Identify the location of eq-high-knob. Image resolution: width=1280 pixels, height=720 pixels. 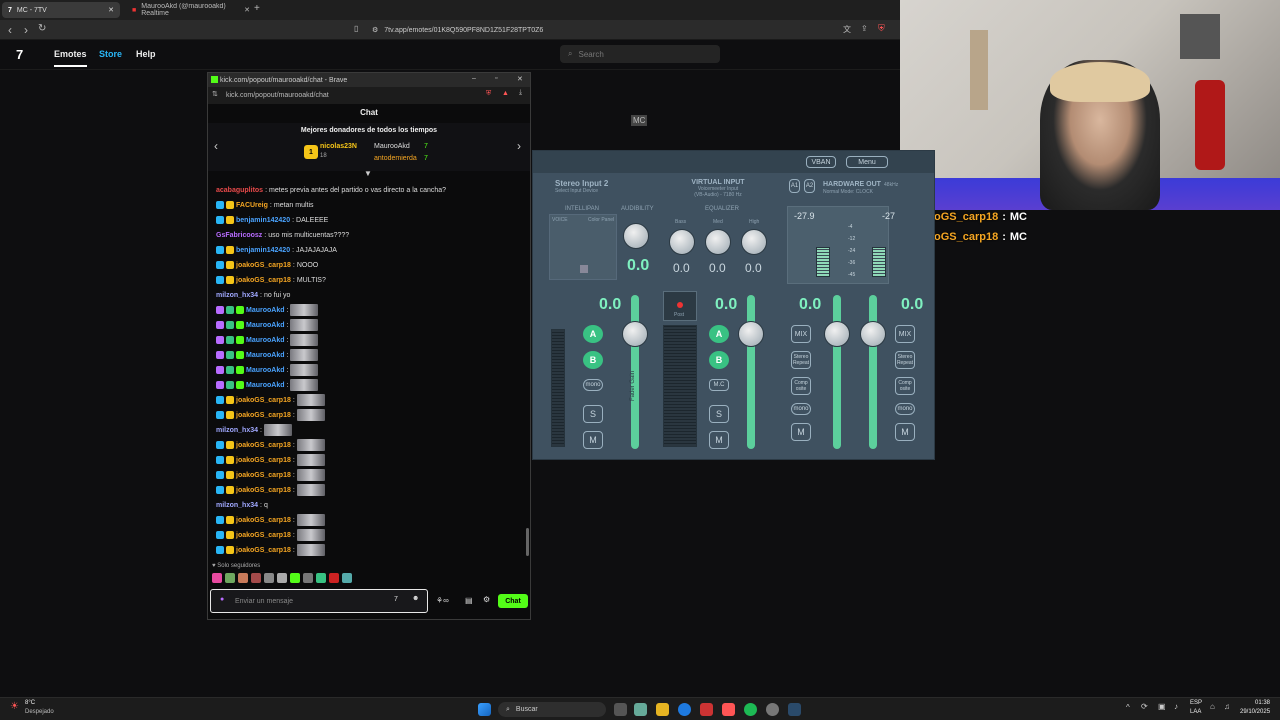
(754, 242).